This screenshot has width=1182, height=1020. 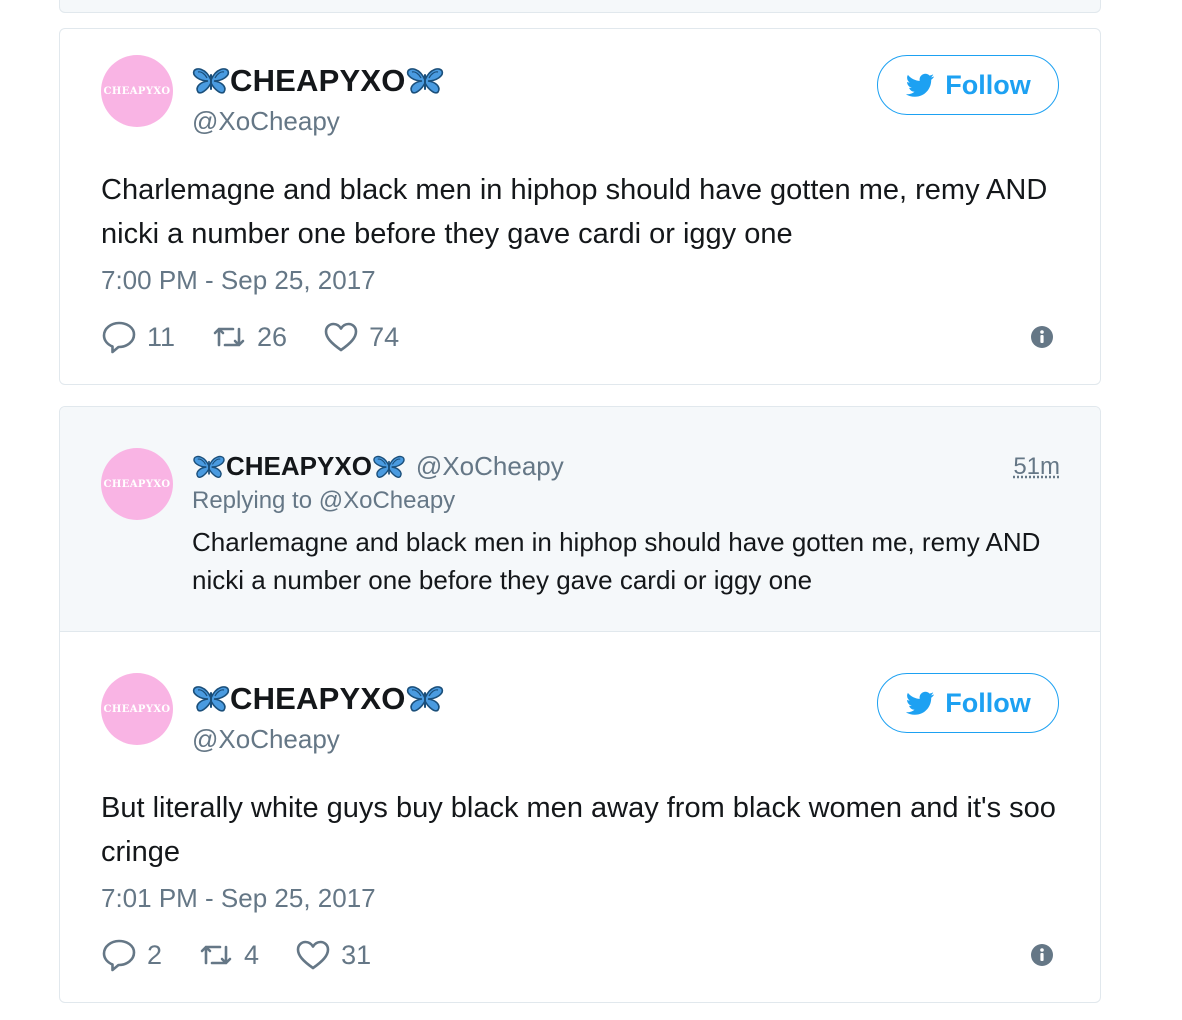 I want to click on tweet-actions: 11 26 74, so click(x=250, y=337).